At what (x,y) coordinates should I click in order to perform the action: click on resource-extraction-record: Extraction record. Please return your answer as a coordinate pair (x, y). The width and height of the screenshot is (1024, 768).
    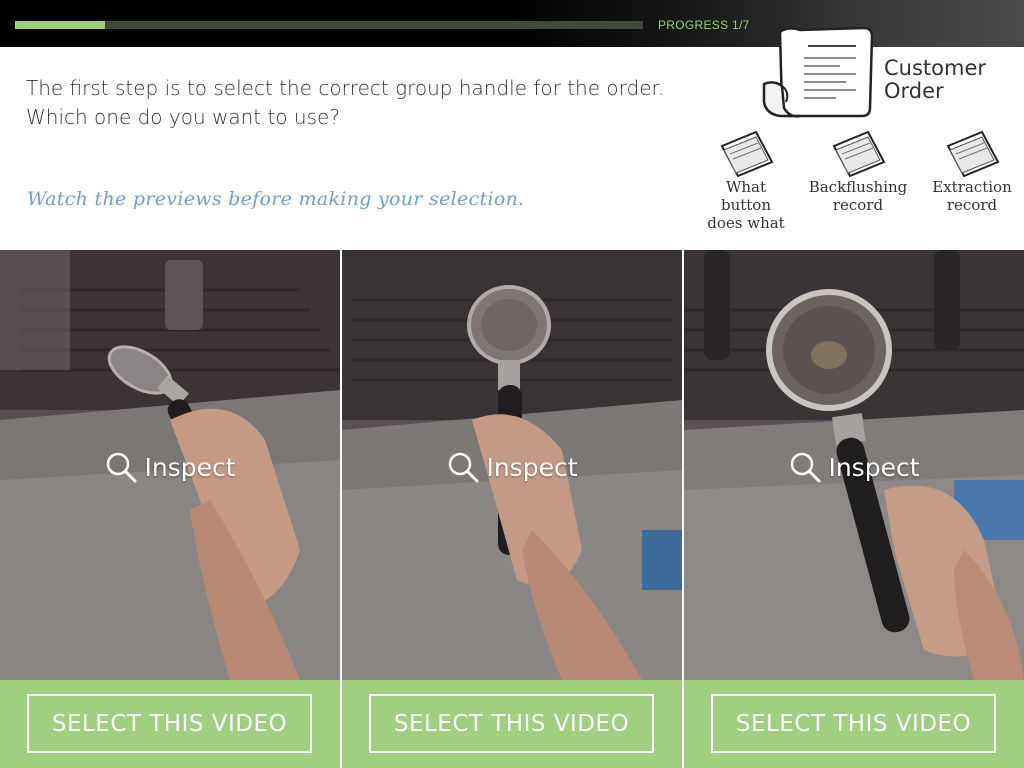
    Looking at the image, I should click on (970, 171).